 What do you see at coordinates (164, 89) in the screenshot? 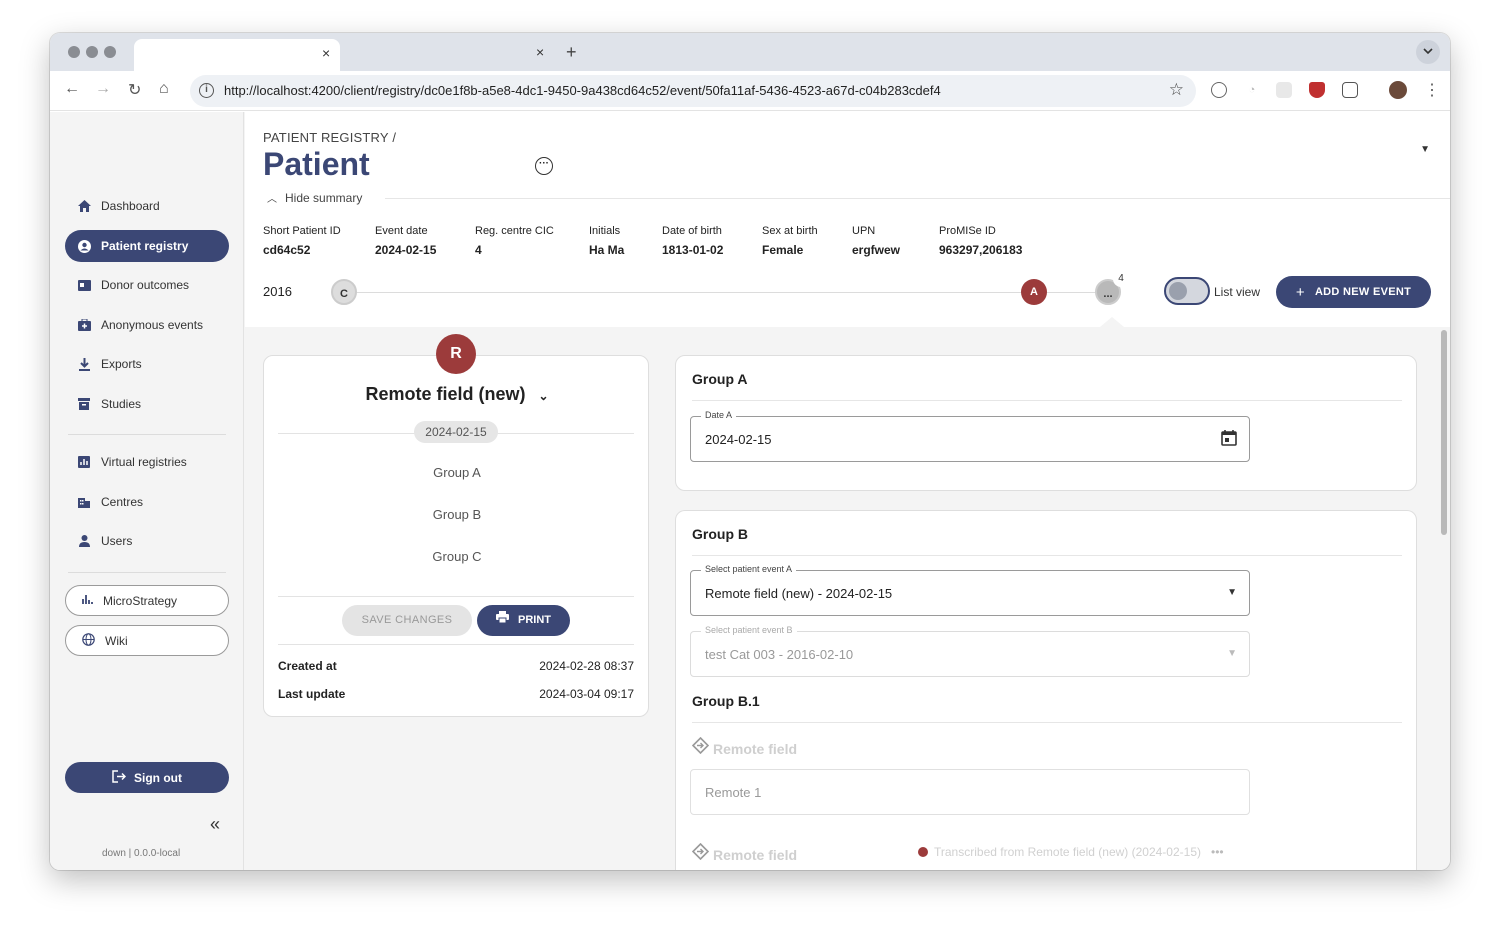
I see `home-icon: ⌂` at bounding box center [164, 89].